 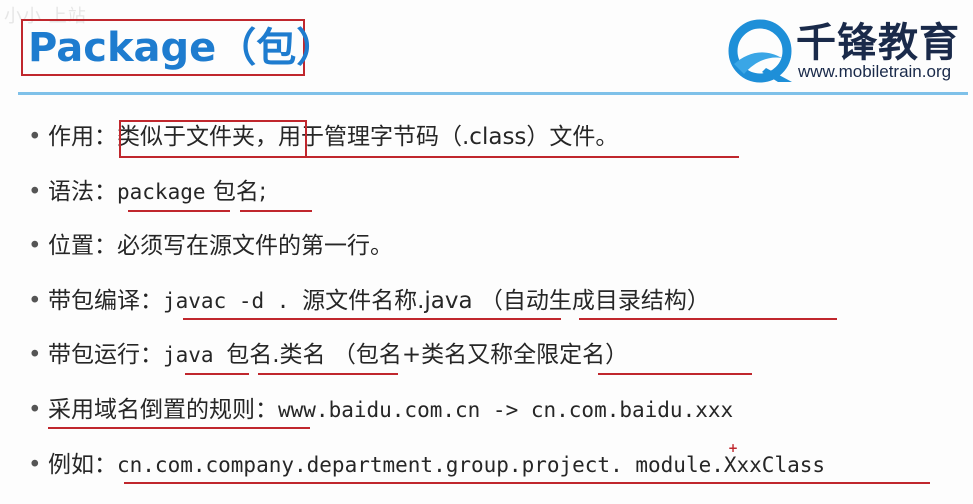 What do you see at coordinates (878, 43) in the screenshot?
I see `logo-name: 千锋教育` at bounding box center [878, 43].